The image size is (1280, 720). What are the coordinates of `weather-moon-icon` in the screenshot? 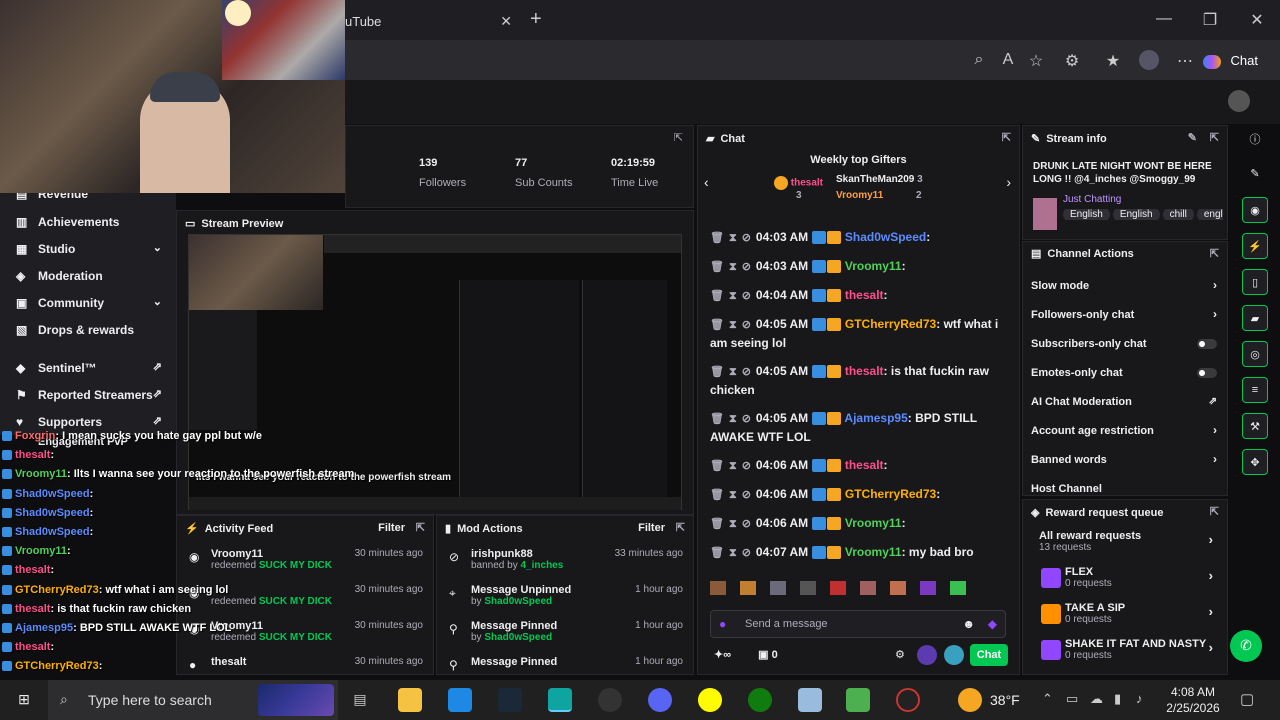 It's located at (970, 700).